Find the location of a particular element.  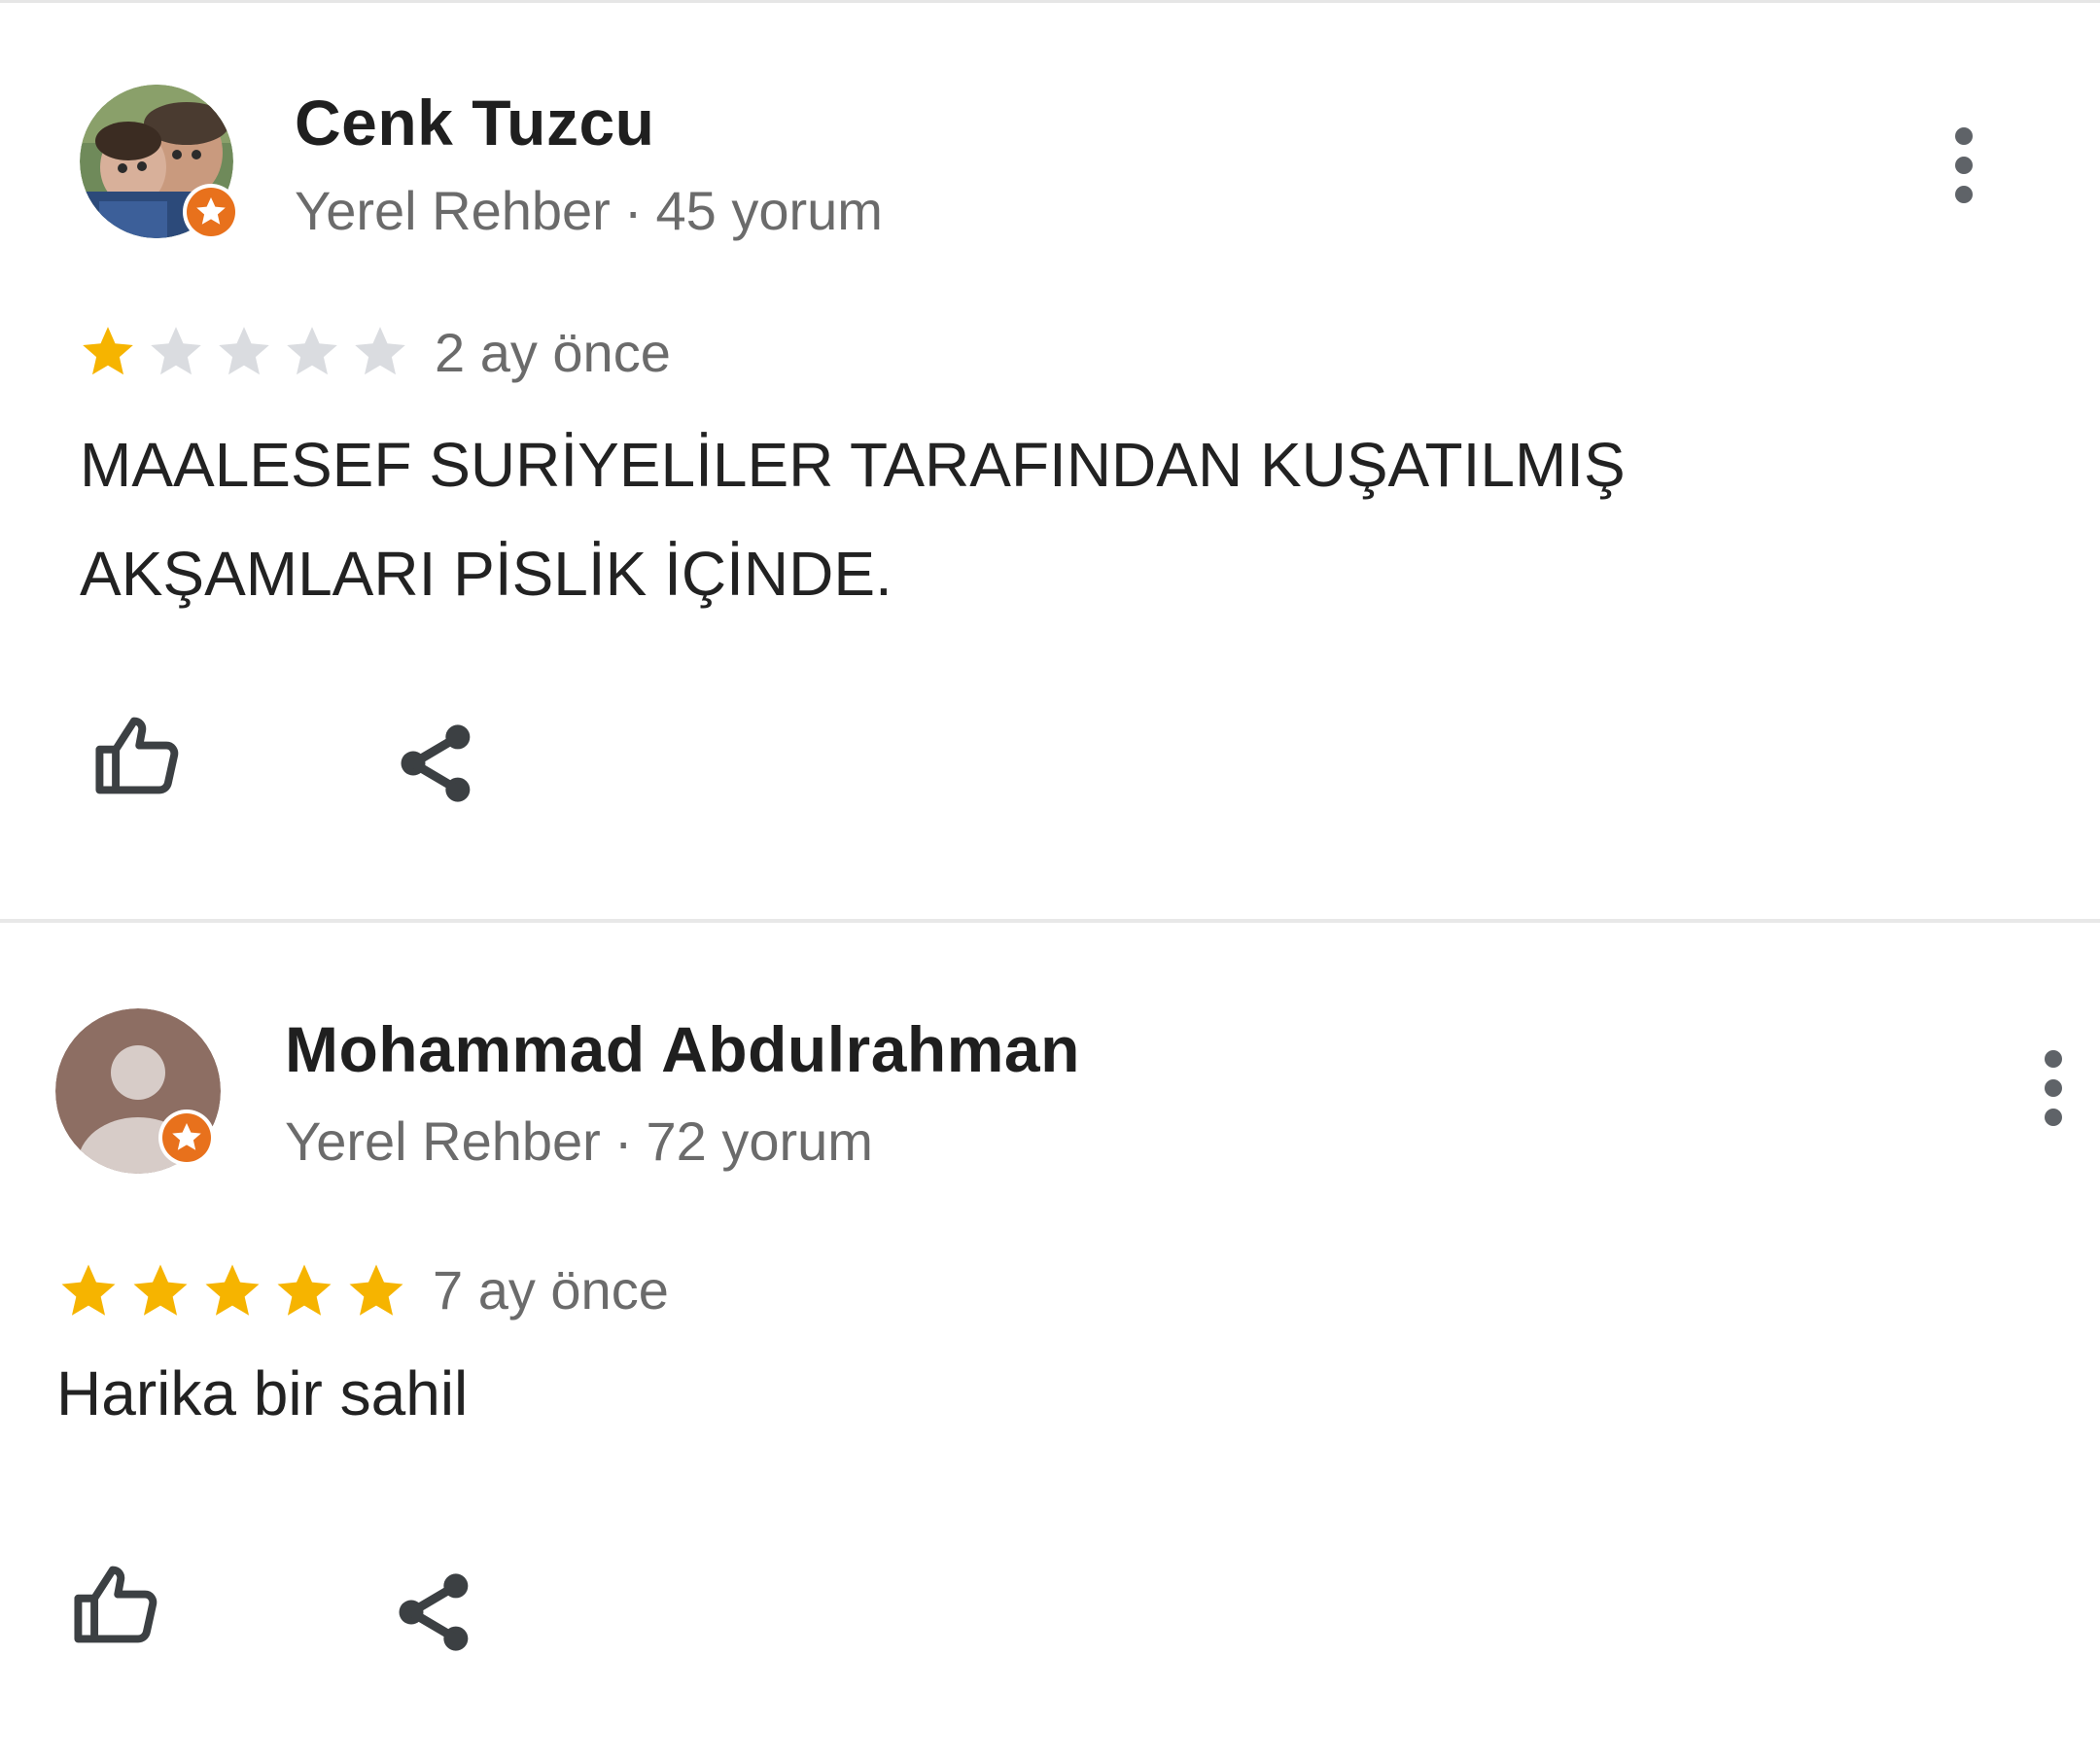

author-name: Cenk Tuzcu is located at coordinates (474, 123).